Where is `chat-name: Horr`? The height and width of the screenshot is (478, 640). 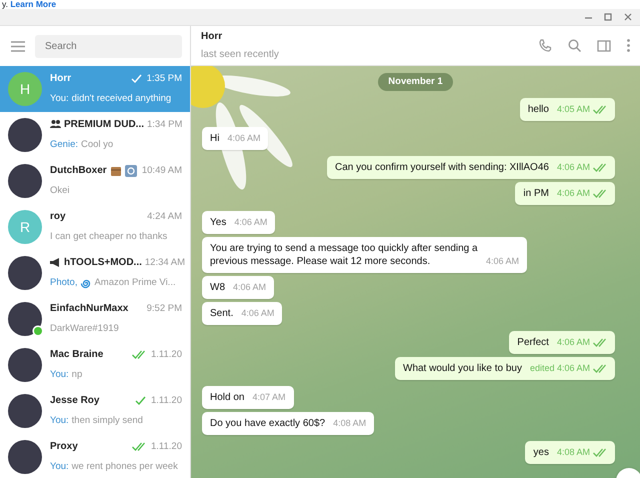
chat-name: Horr is located at coordinates (61, 79).